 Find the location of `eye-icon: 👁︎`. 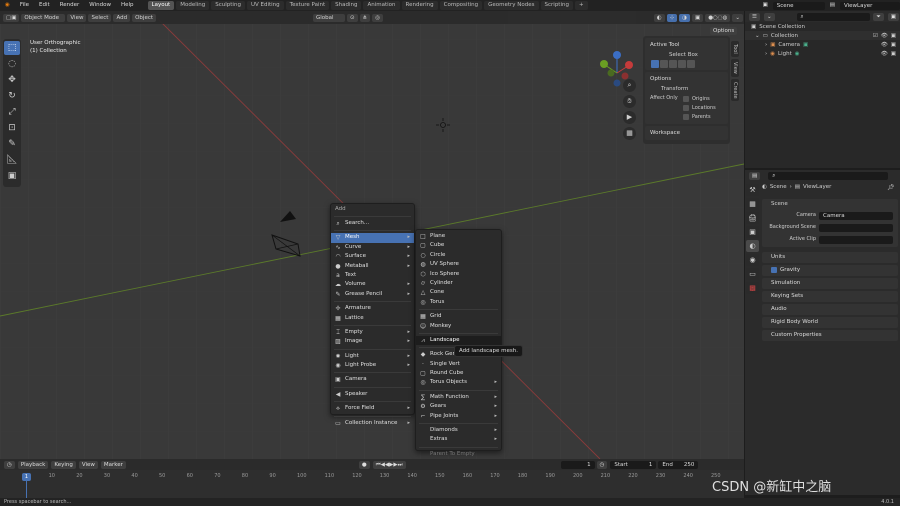

eye-icon: 👁︎ is located at coordinates (884, 54).